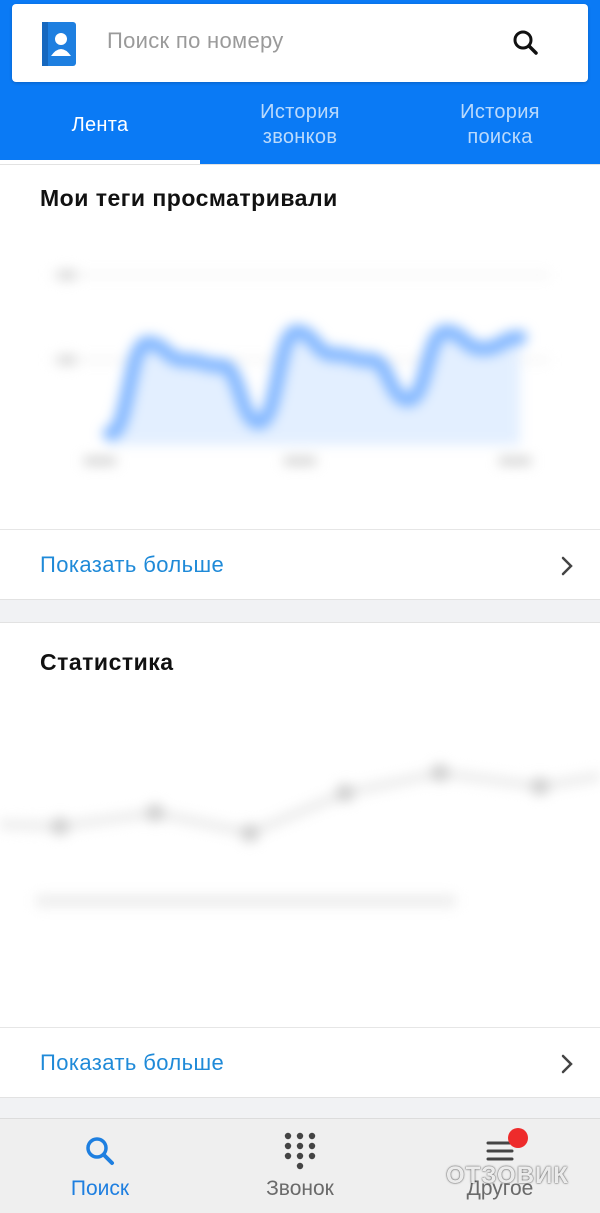 The height and width of the screenshot is (1213, 600). I want to click on watermark-logo: ОТЗОВИК, so click(507, 1175).